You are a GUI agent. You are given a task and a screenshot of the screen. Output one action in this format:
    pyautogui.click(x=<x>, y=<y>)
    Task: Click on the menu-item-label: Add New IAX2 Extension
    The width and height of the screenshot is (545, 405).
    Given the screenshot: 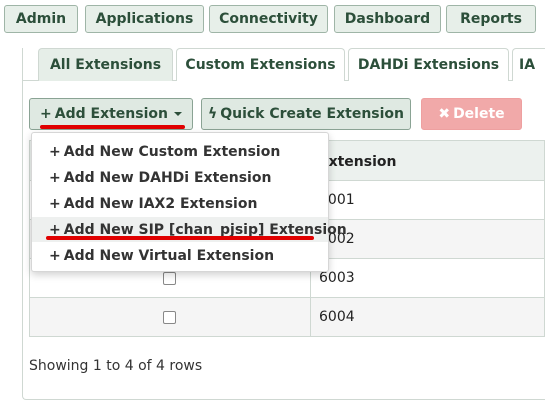 What is the action you would take?
    pyautogui.click(x=160, y=203)
    